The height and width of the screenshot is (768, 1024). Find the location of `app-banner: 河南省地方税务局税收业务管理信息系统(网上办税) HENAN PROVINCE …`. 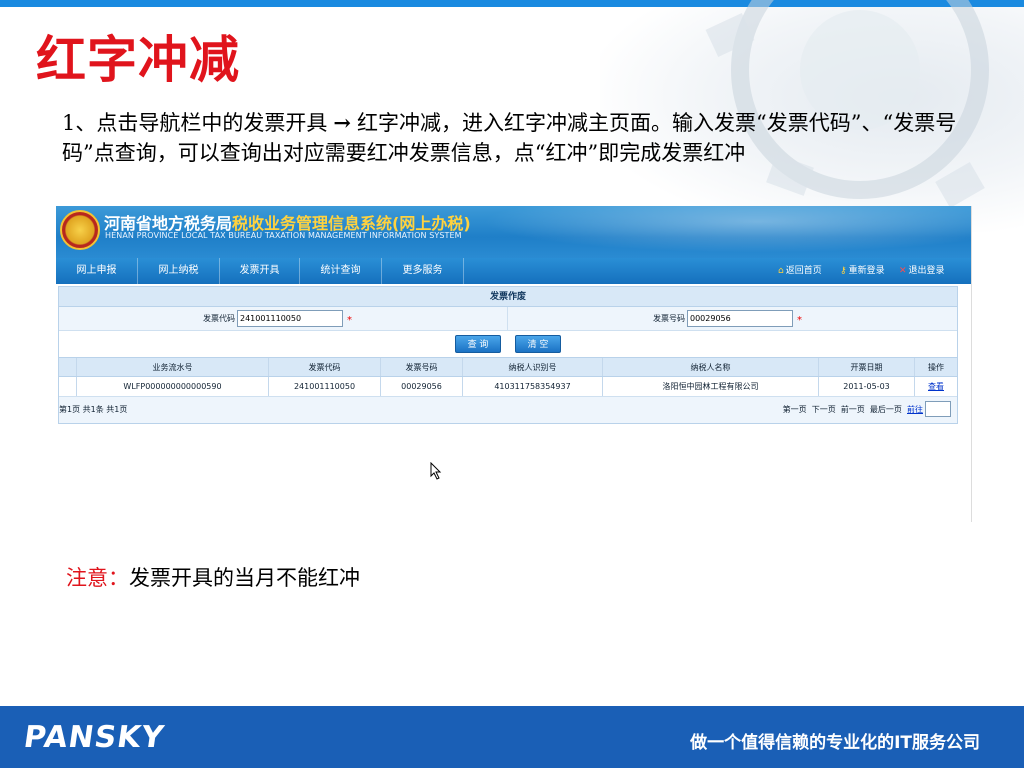

app-banner: 河南省地方税务局税收业务管理信息系统(网上办税) HENAN PROVINCE … is located at coordinates (513, 232).